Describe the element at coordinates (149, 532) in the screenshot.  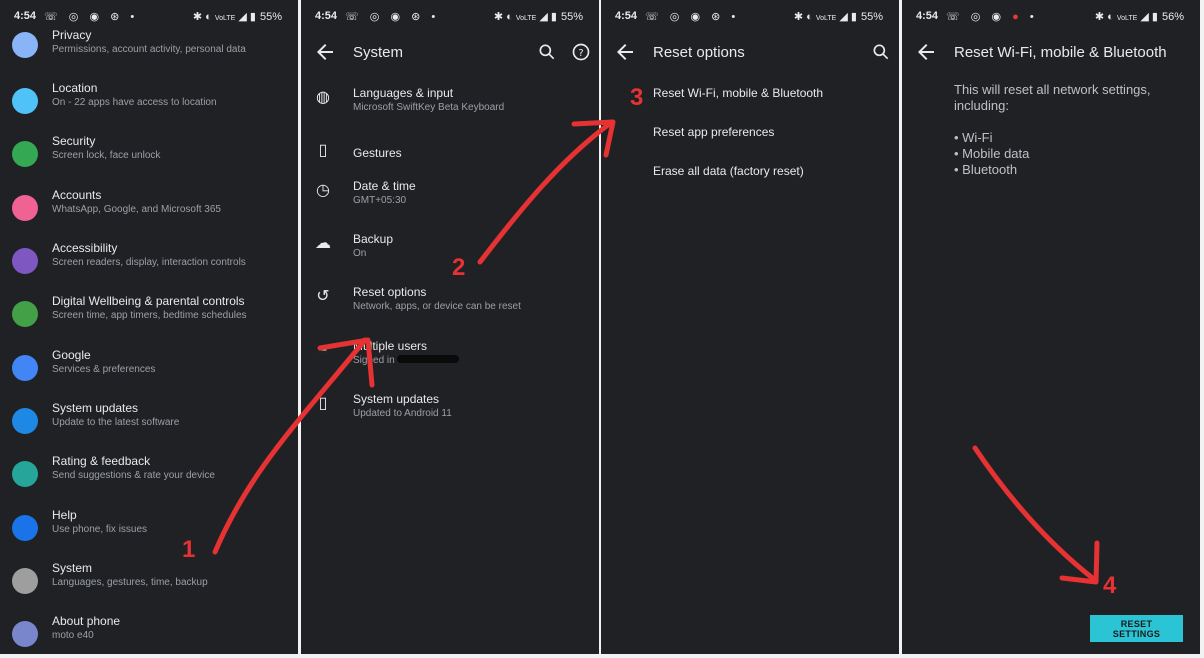
I see `settings-item: Help Use phone, fix issues` at that location.